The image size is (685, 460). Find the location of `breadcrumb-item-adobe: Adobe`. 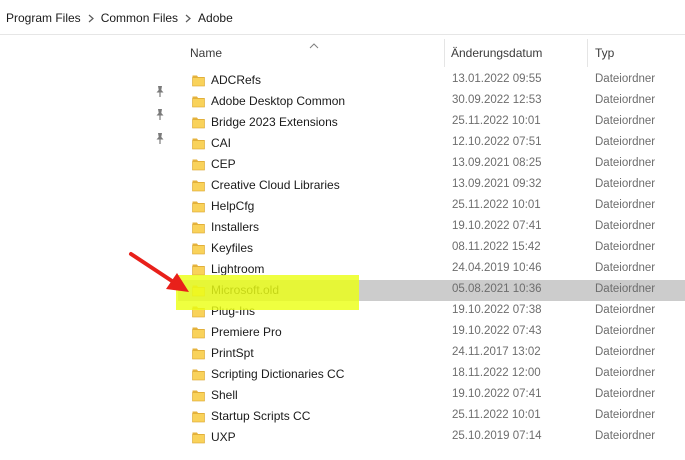

breadcrumb-item-adobe: Adobe is located at coordinates (215, 18).